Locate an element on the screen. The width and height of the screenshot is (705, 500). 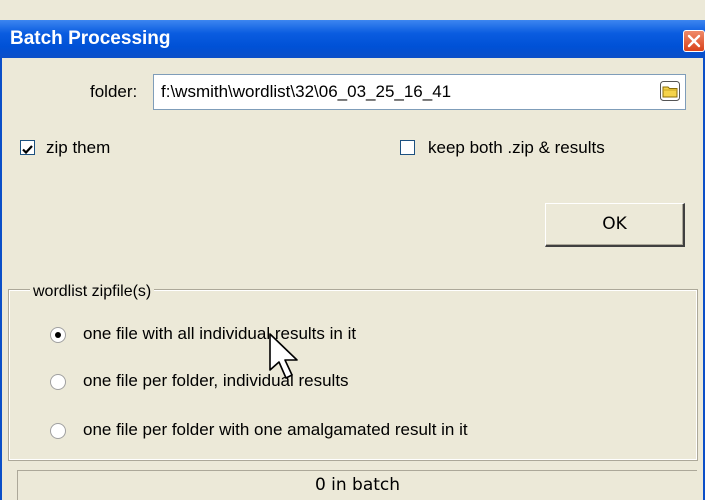
keep-both-checkbox is located at coordinates (407, 147).